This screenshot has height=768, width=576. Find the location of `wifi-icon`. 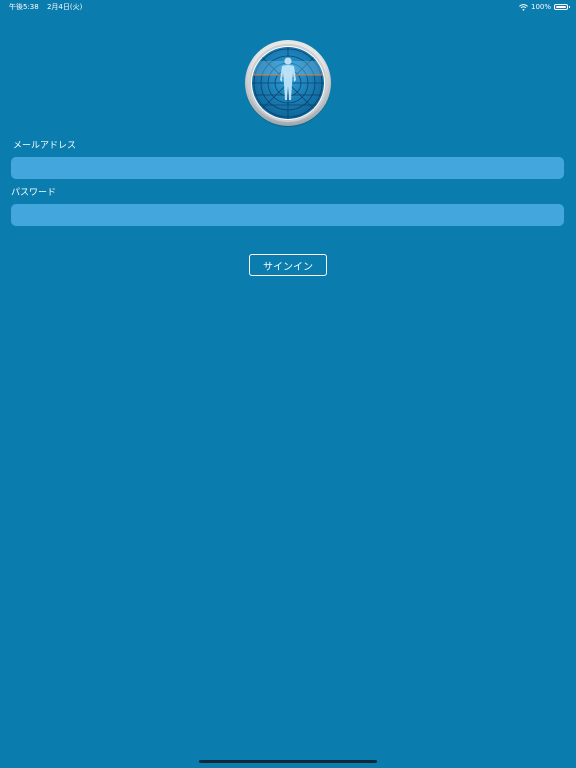

wifi-icon is located at coordinates (523, 7).